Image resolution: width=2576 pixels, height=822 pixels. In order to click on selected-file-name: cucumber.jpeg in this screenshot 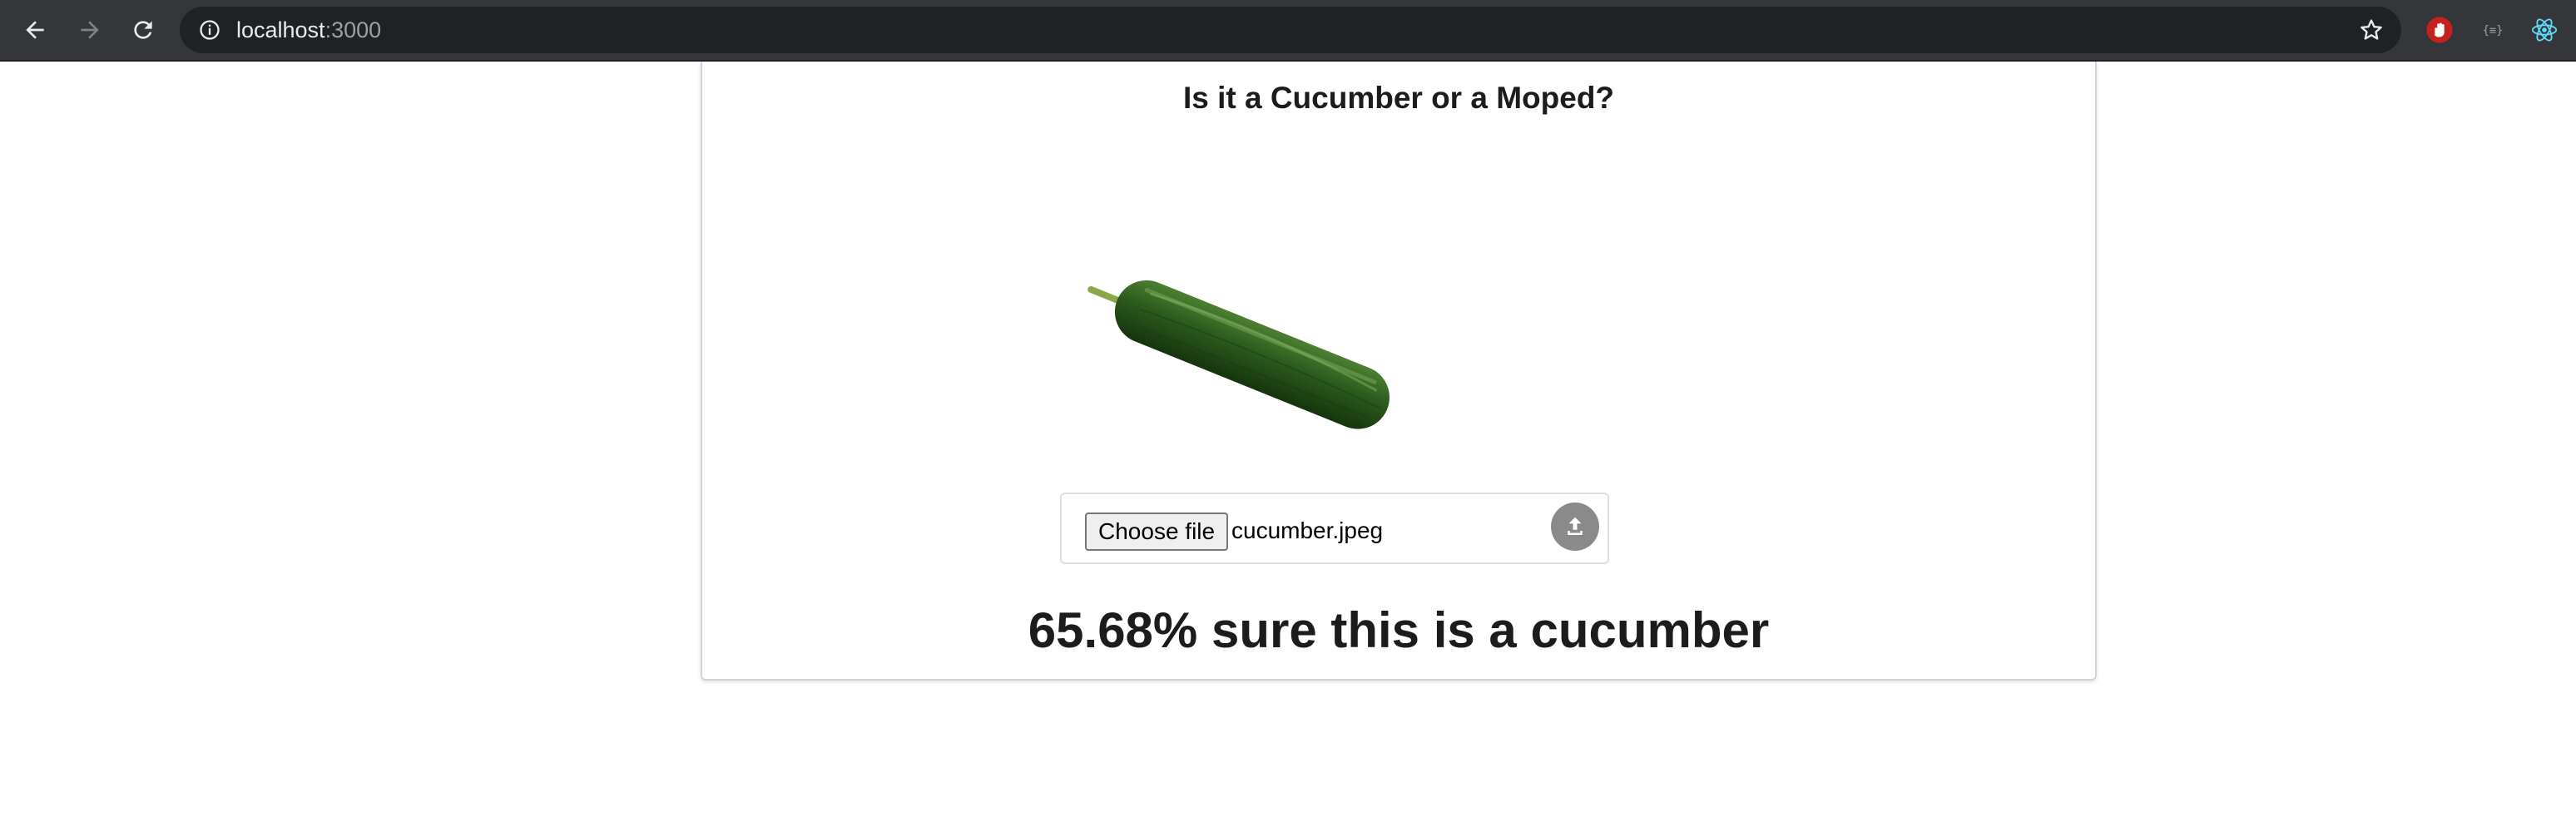, I will do `click(1307, 530)`.